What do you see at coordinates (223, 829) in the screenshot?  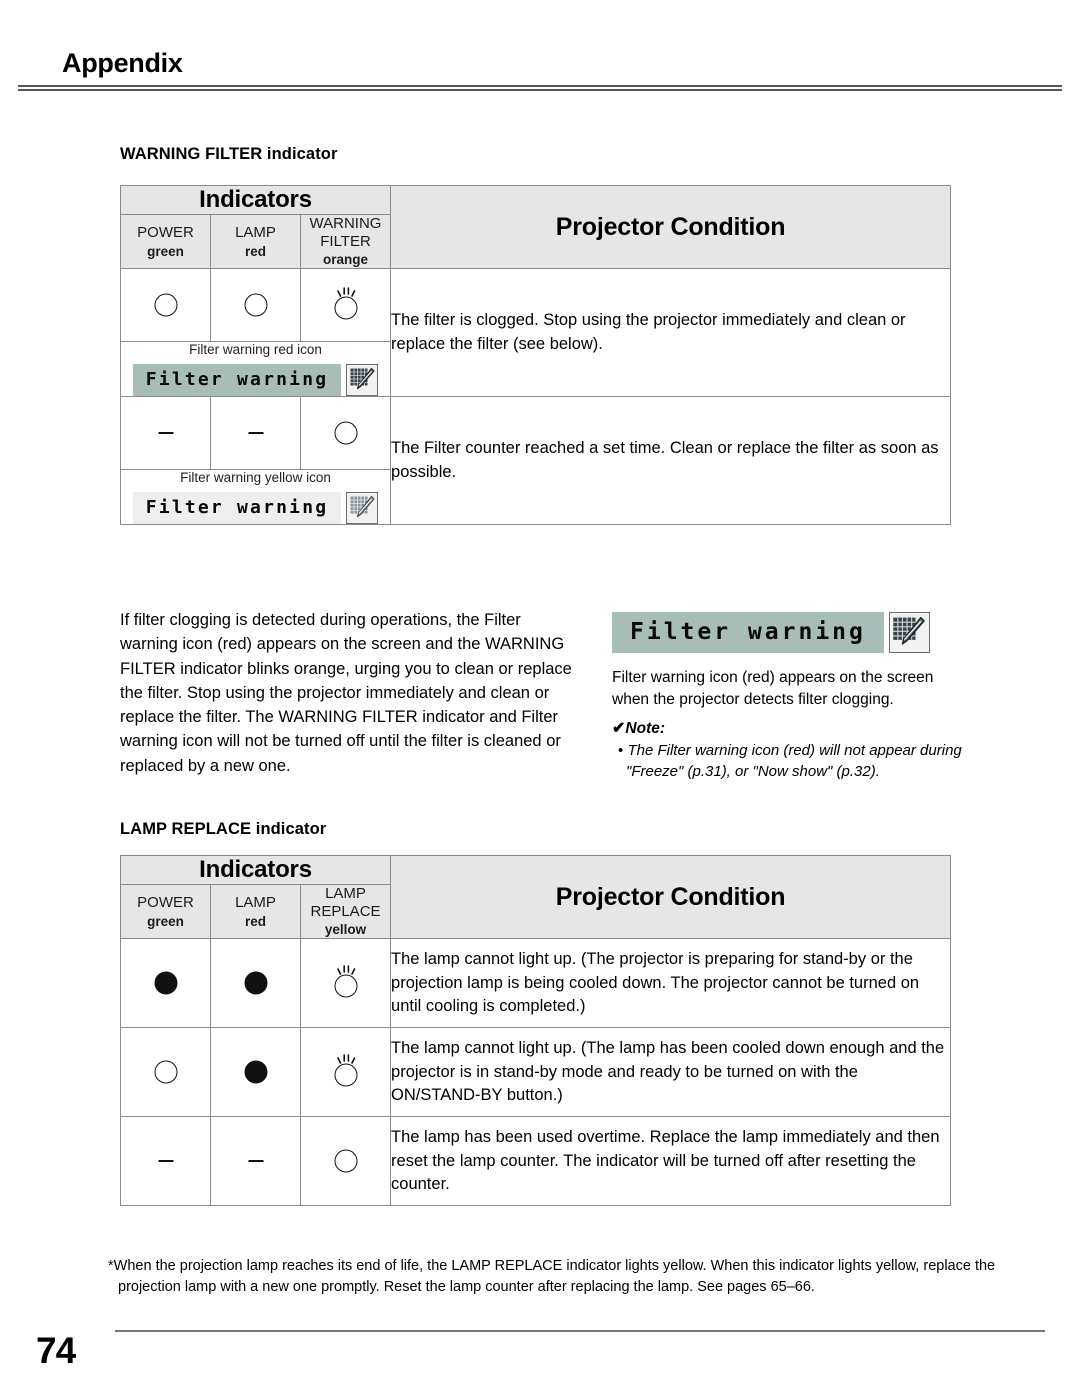 I see `section-label-lamp-replace: LAMP REPLACE indicator` at bounding box center [223, 829].